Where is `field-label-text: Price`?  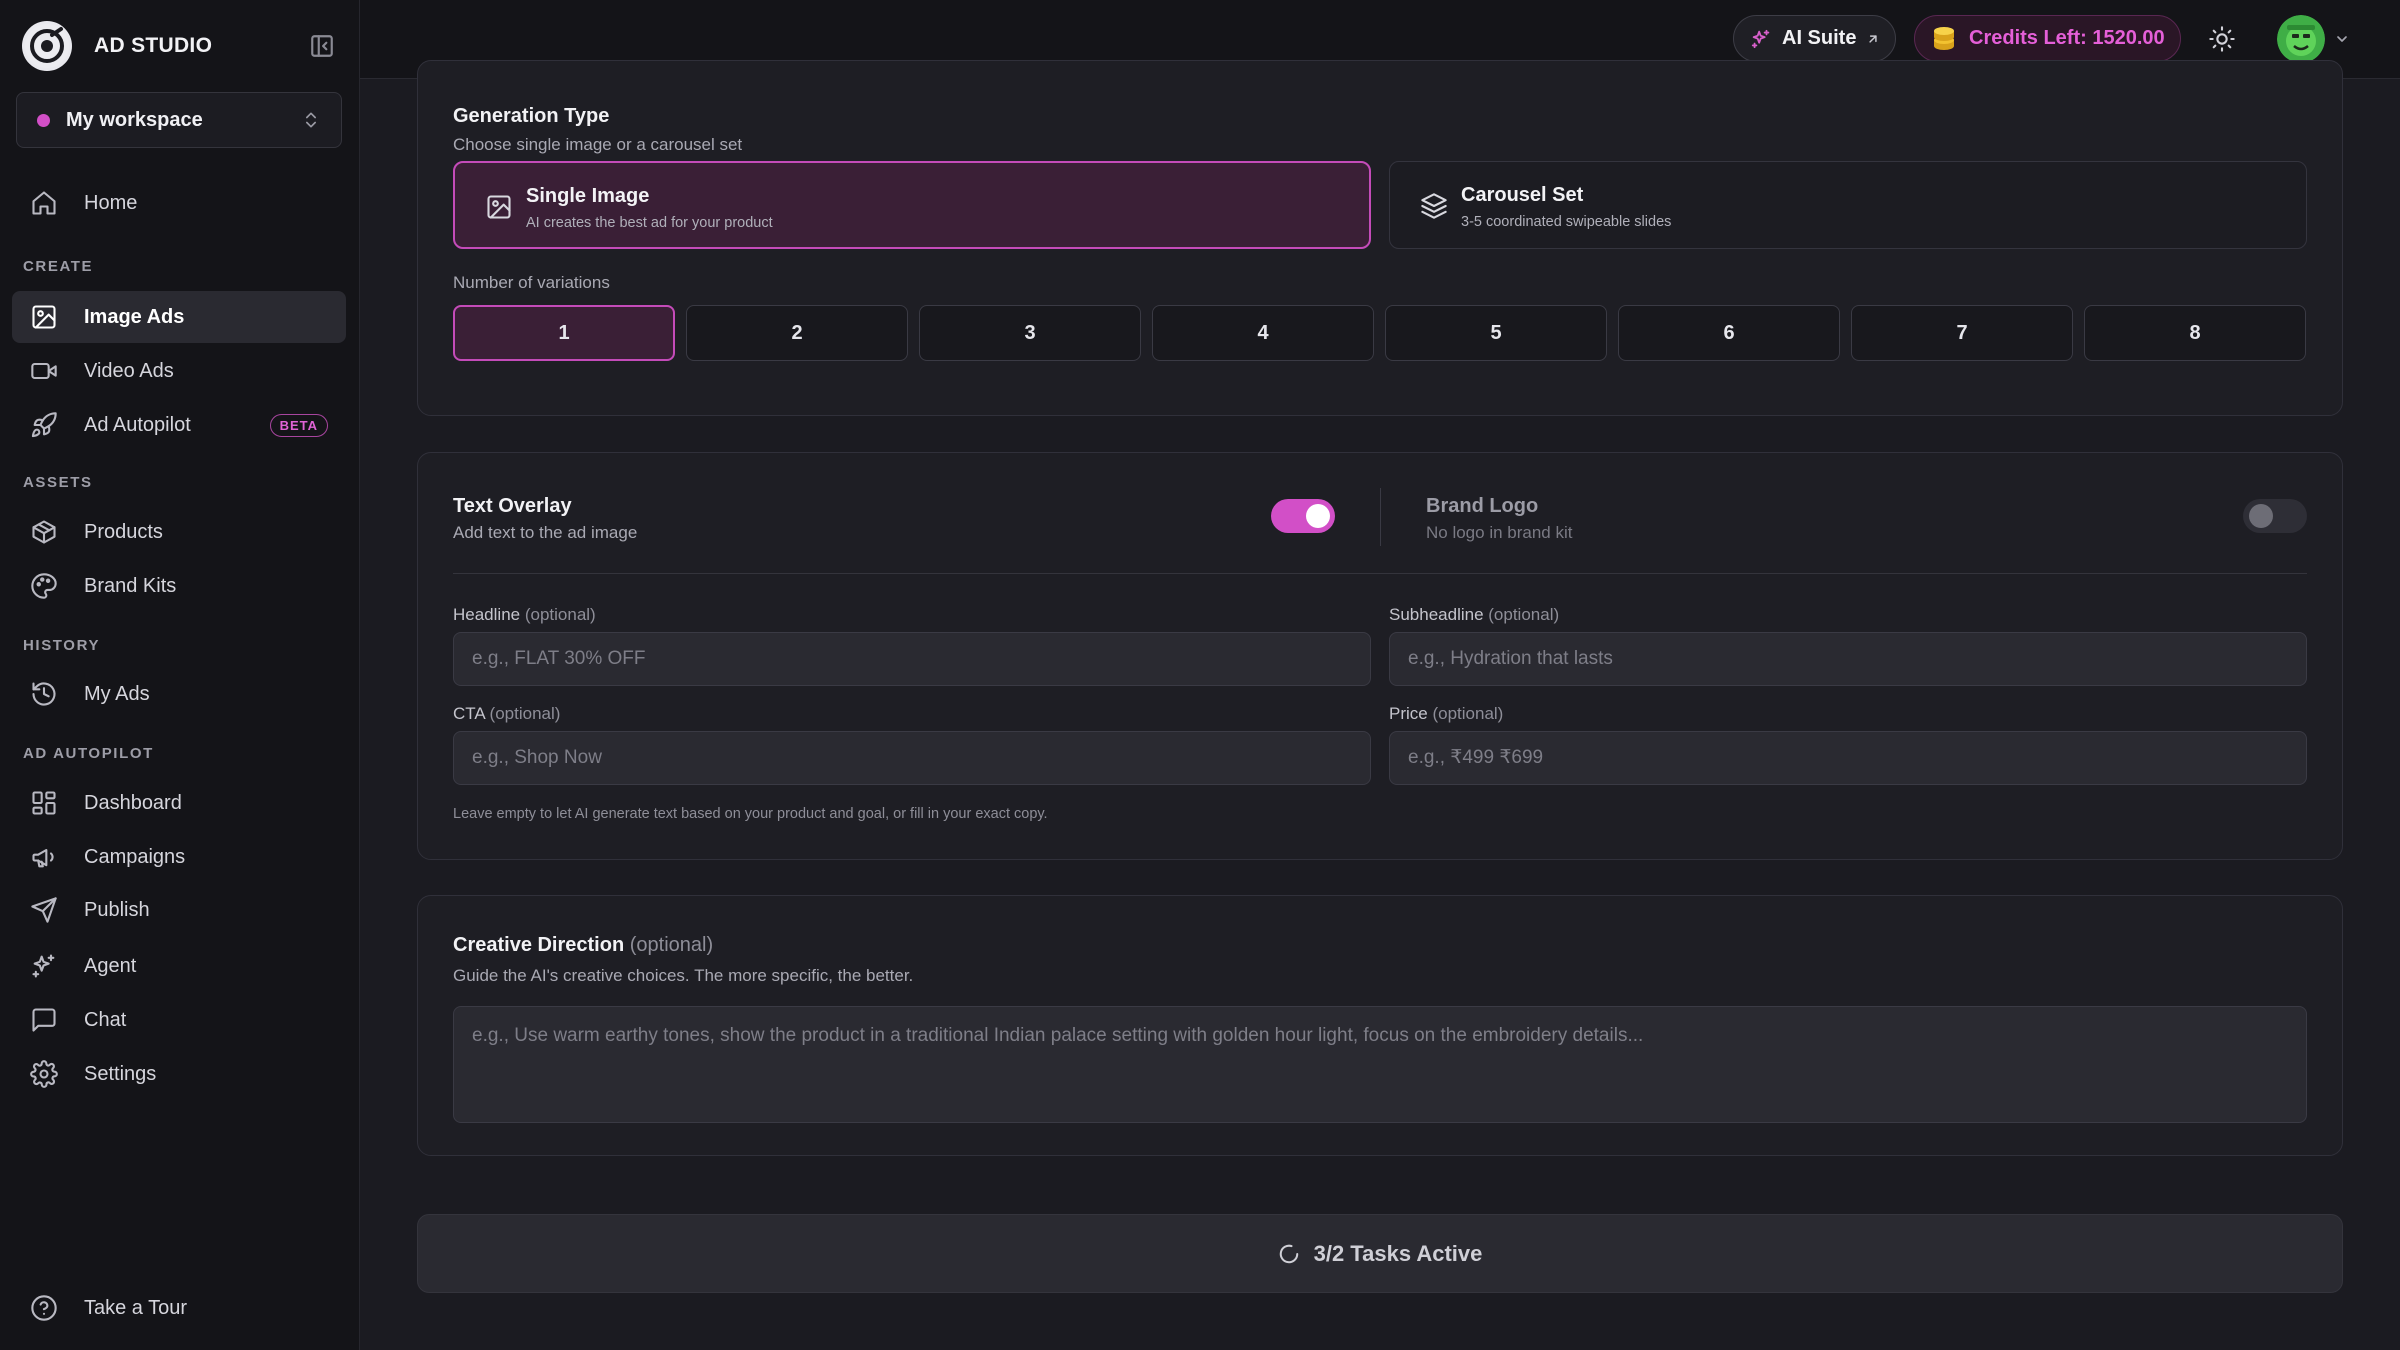 field-label-text: Price is located at coordinates (1408, 713).